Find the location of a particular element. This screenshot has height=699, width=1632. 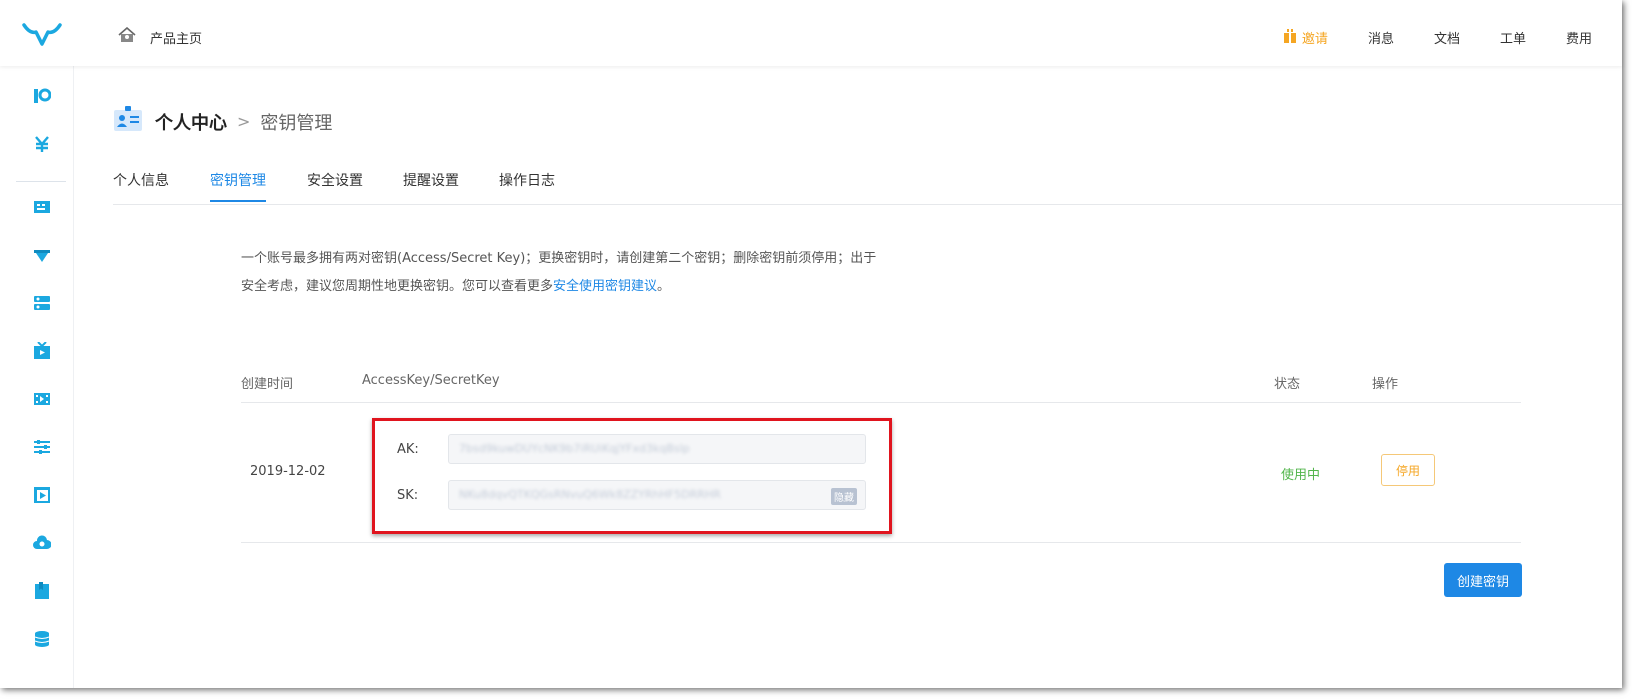

nav-billing: 费用 is located at coordinates (1579, 37).